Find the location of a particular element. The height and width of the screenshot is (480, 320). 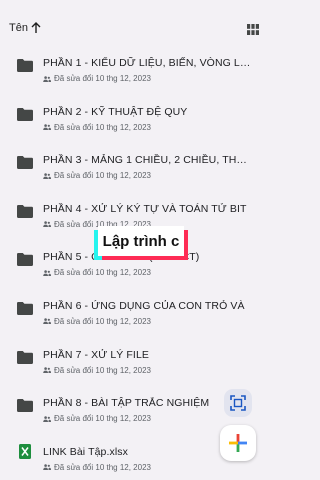

scan-icon is located at coordinates (238, 403).